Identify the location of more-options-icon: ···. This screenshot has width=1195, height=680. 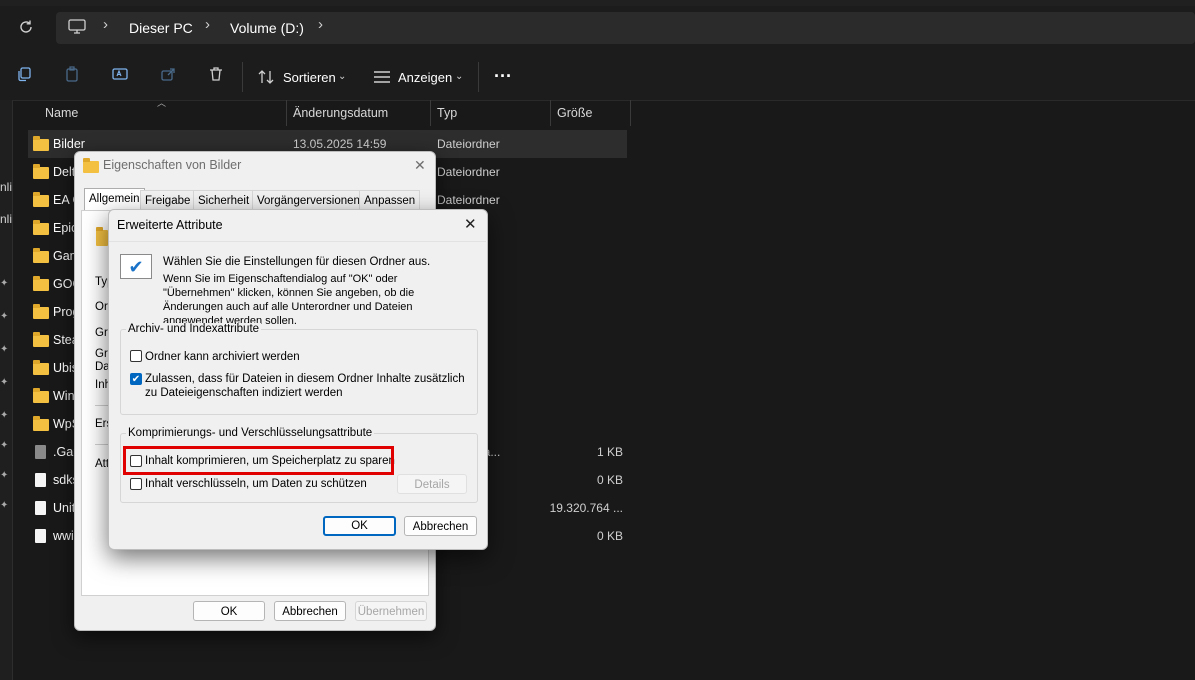
(503, 76).